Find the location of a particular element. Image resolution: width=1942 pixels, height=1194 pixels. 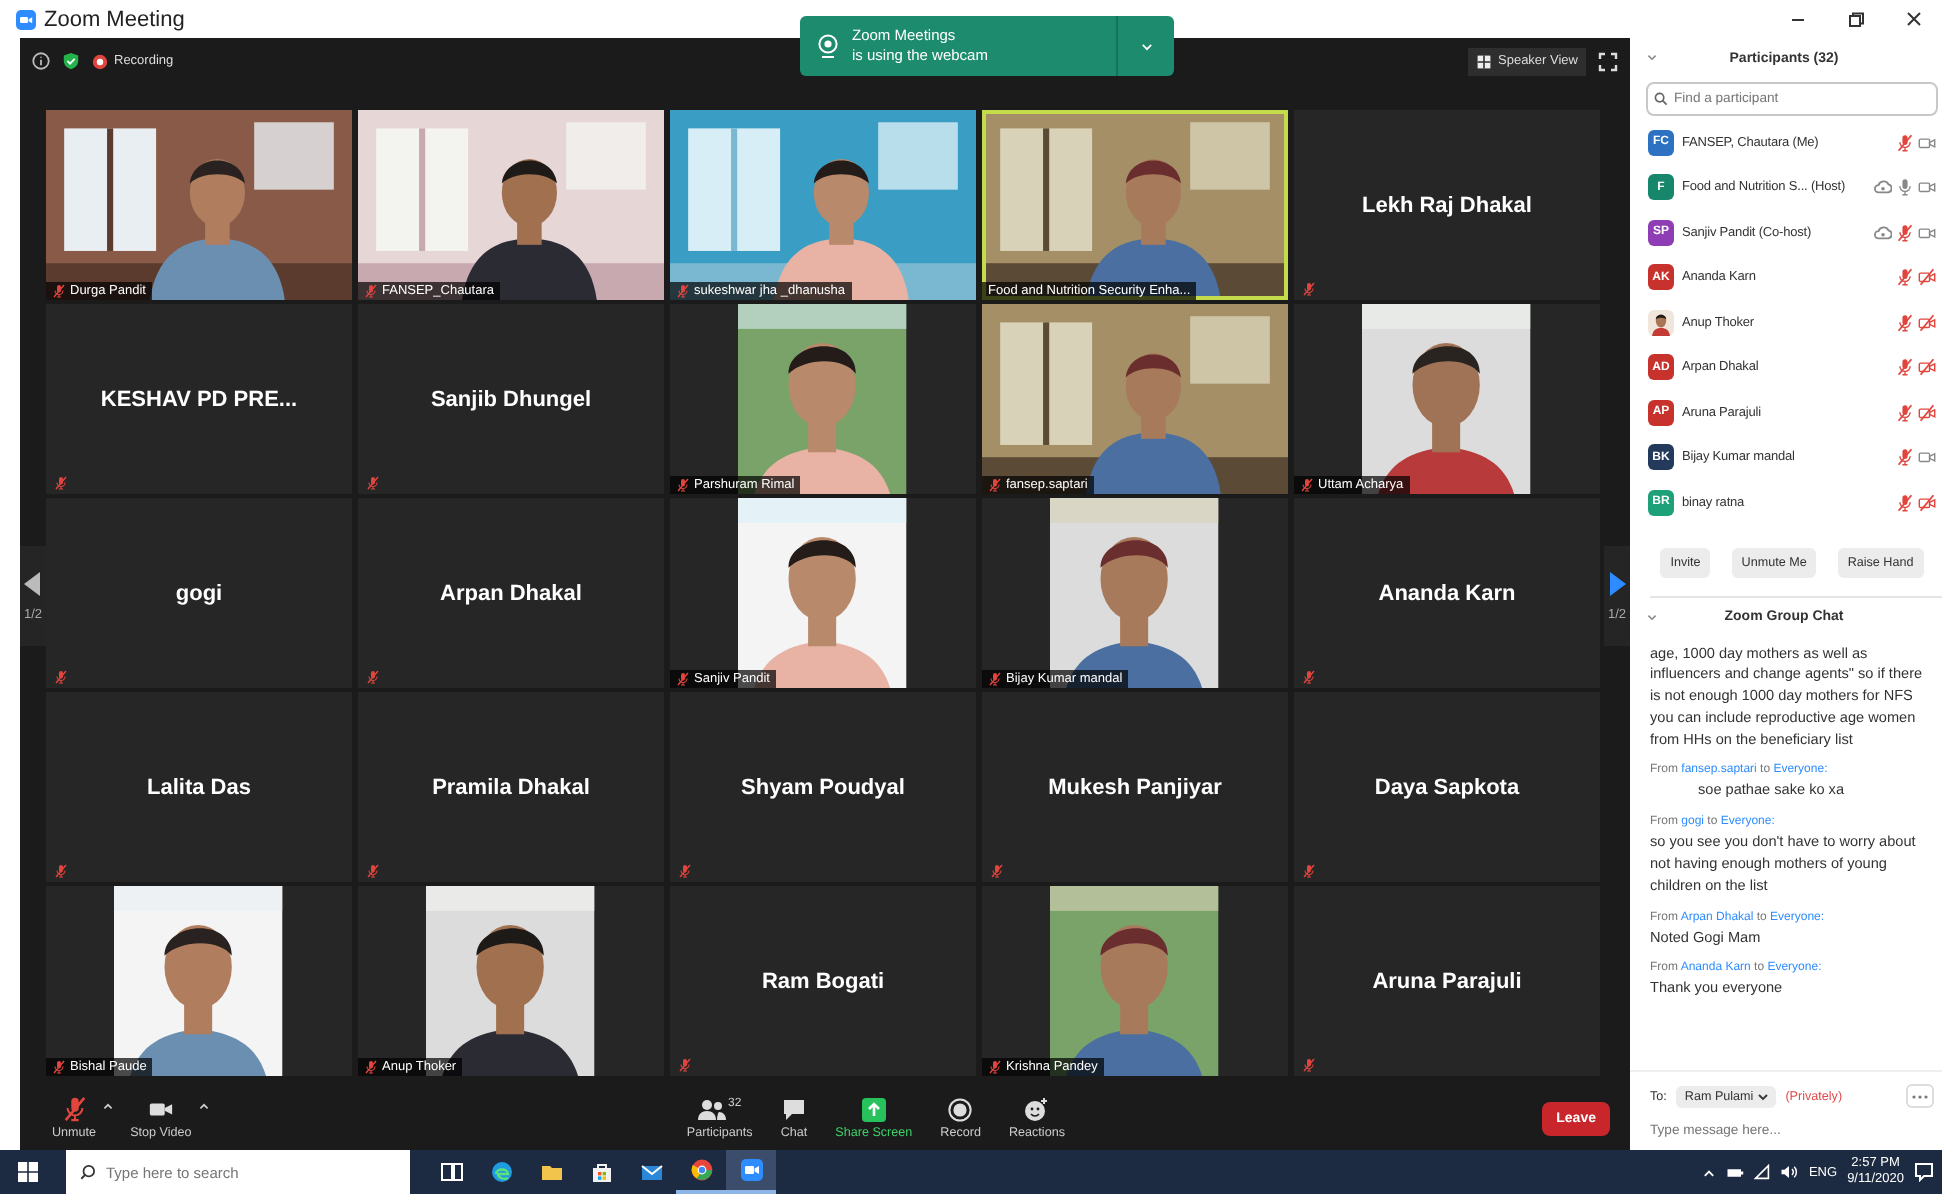

video-camera-icon is located at coordinates (751, 1170).